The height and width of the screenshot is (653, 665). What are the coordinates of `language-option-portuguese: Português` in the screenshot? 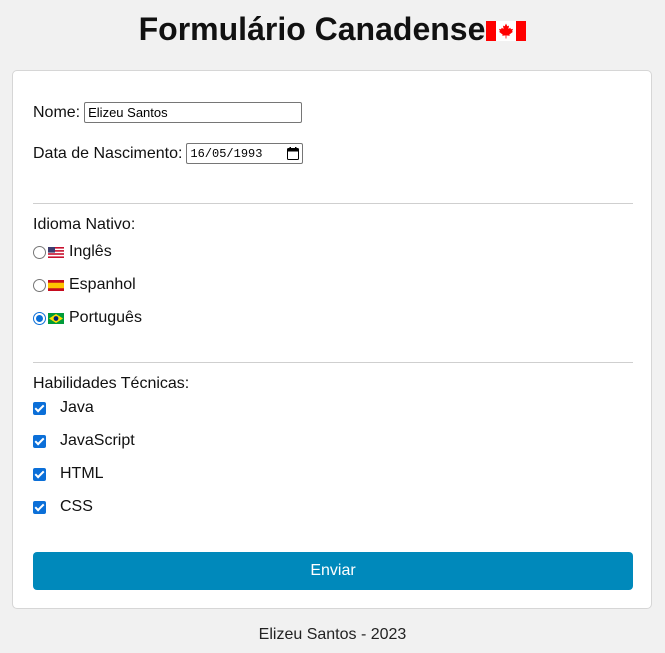 It's located at (87, 318).